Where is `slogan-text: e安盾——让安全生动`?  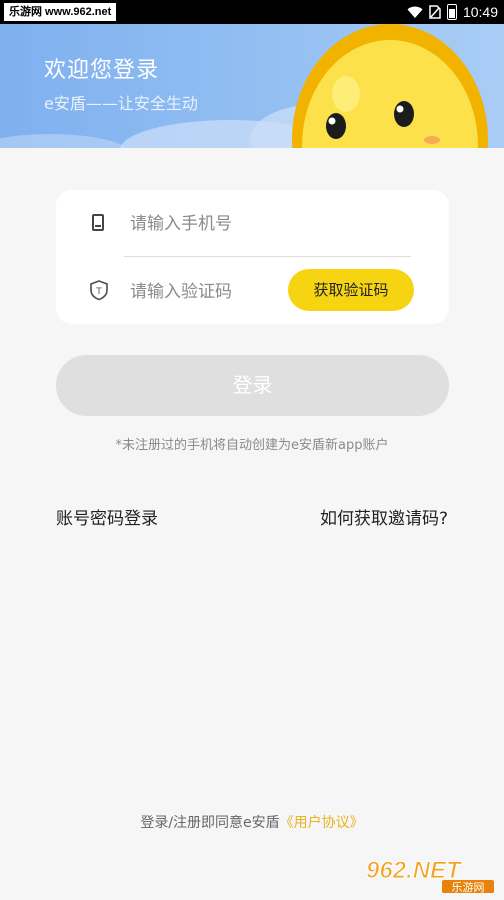
slogan-text: e安盾——让安全生动 is located at coordinates (121, 103).